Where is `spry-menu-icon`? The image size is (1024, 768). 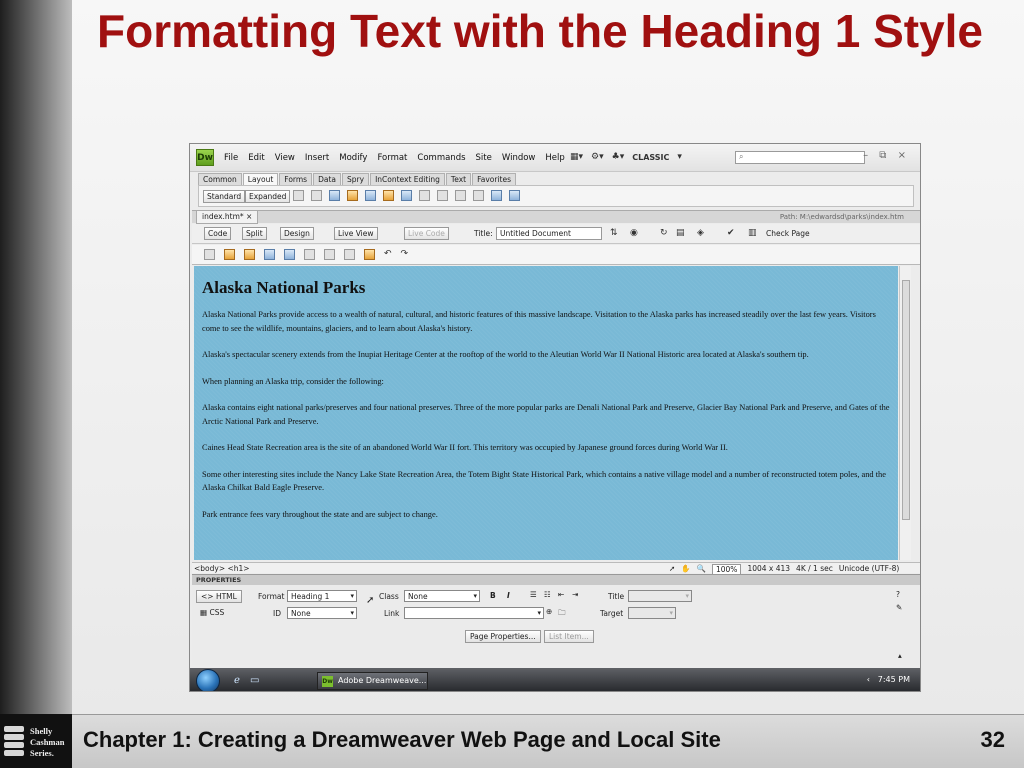 spry-menu-icon is located at coordinates (334, 195).